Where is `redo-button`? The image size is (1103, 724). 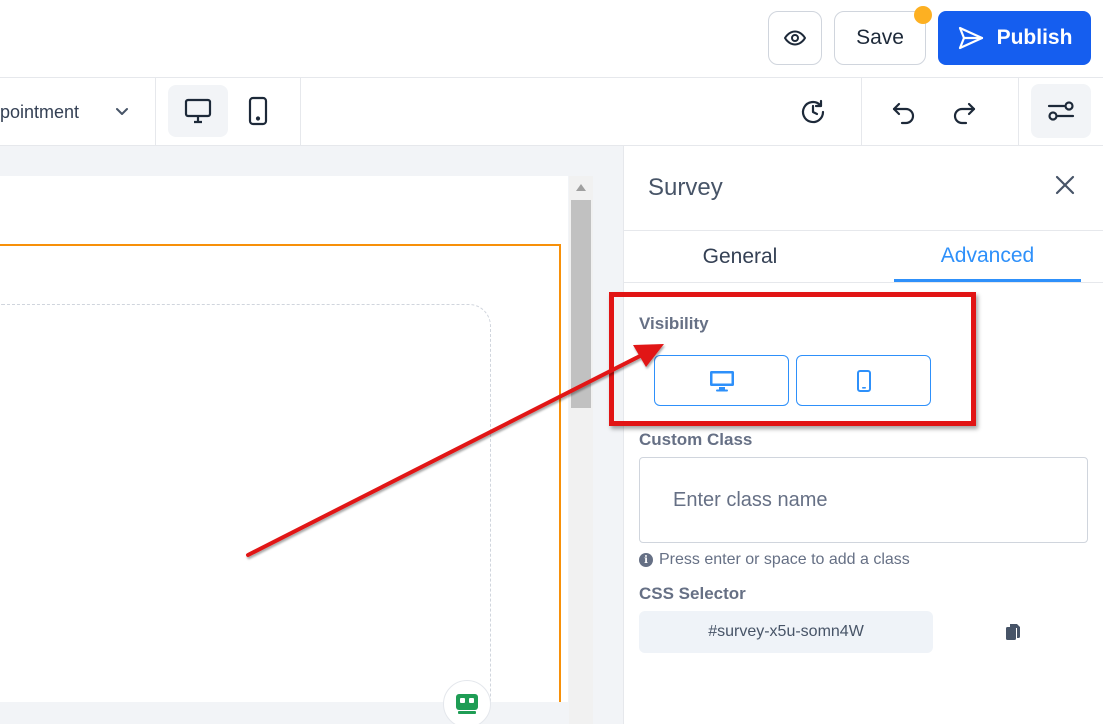 redo-button is located at coordinates (964, 112).